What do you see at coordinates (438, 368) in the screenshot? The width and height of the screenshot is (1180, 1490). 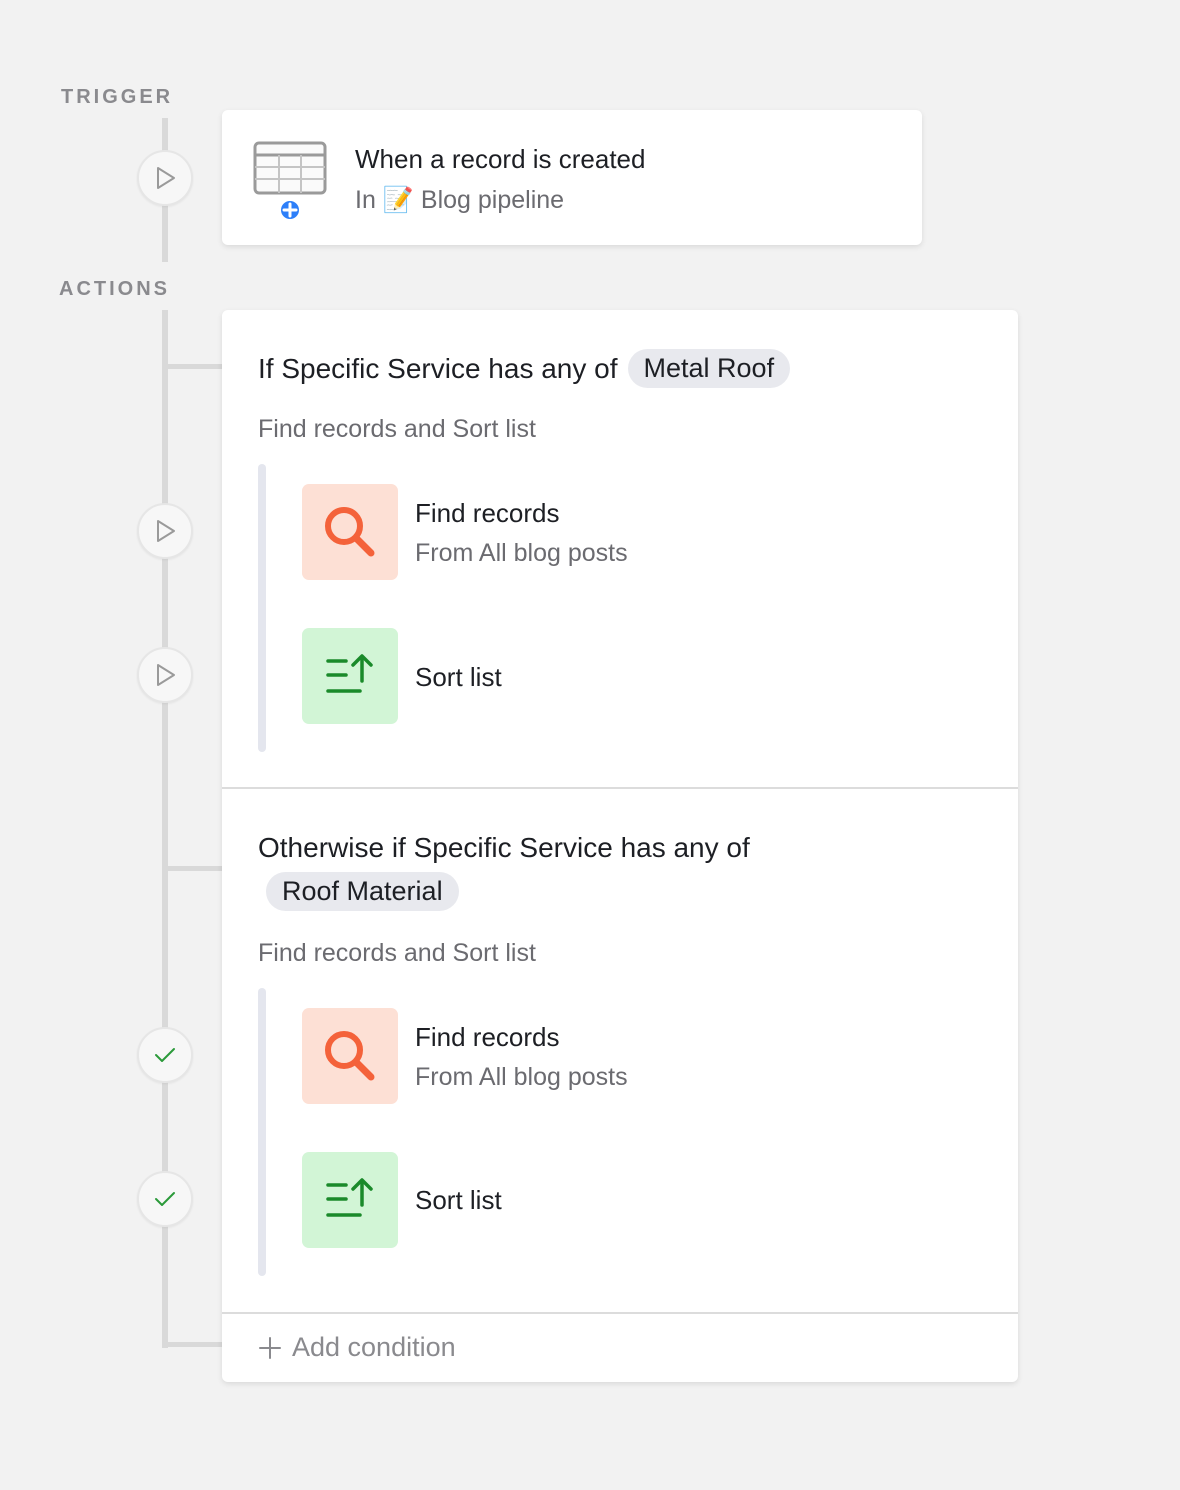 I see `condition-label: If Specific Service has any of` at bounding box center [438, 368].